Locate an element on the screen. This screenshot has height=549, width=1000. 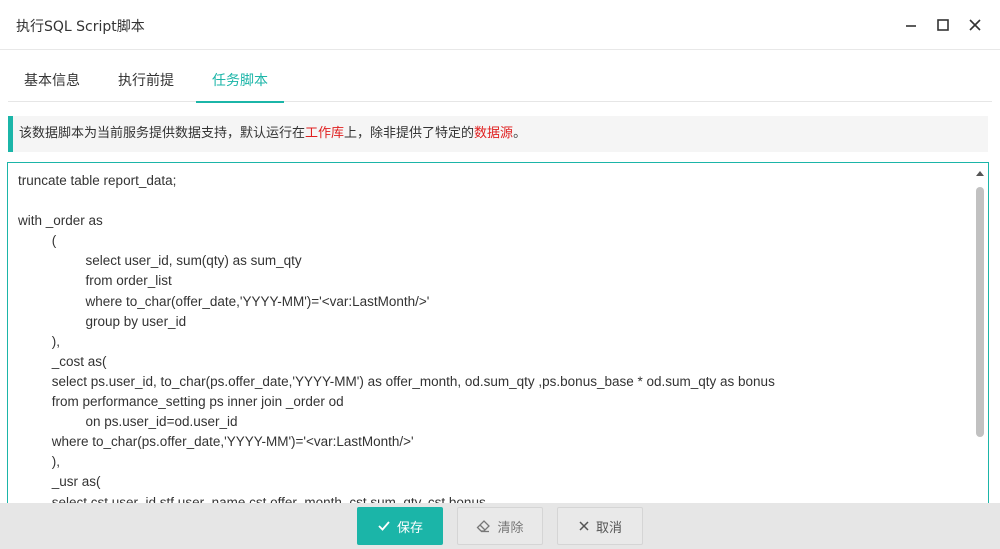
window-controls is located at coordinates (943, 25).